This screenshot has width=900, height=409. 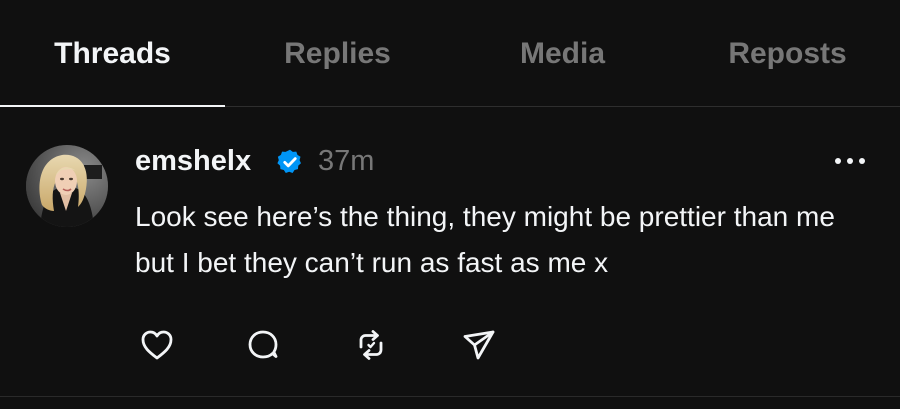 I want to click on more-options-icon, so click(x=850, y=161).